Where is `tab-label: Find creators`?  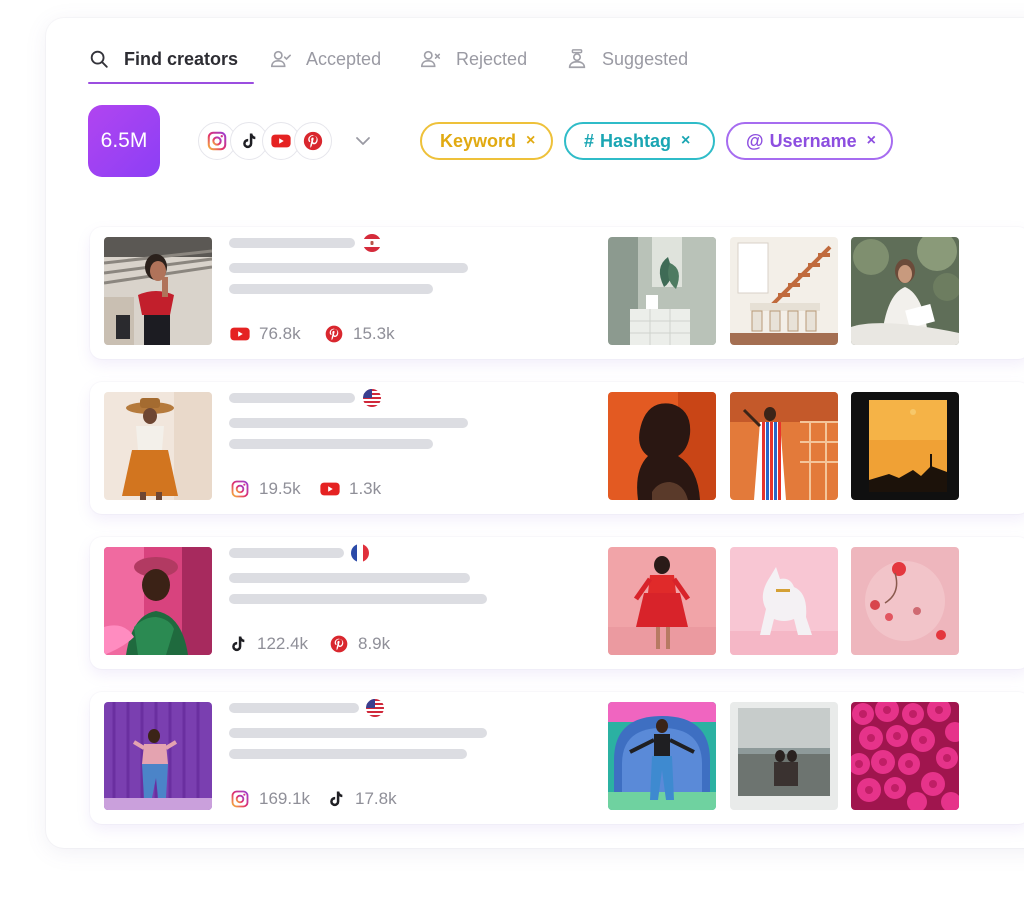 tab-label: Find creators is located at coordinates (181, 58).